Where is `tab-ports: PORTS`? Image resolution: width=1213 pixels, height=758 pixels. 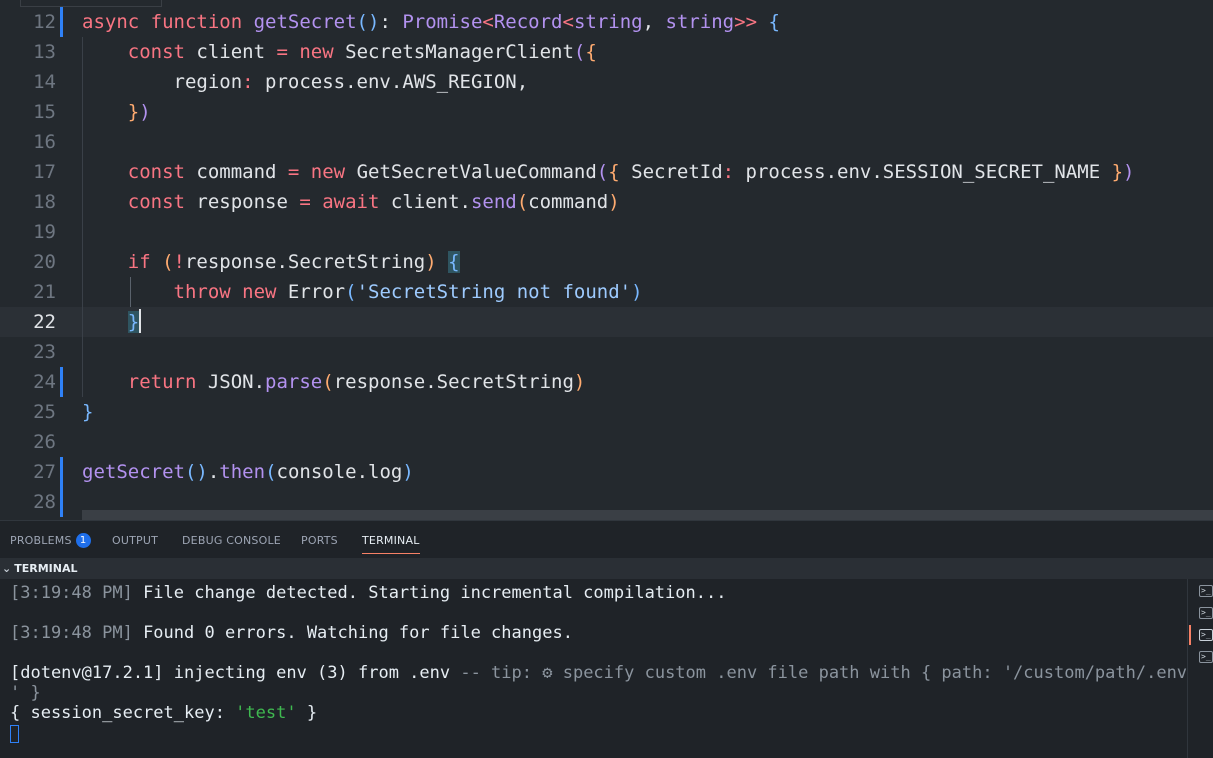 tab-ports: PORTS is located at coordinates (319, 539).